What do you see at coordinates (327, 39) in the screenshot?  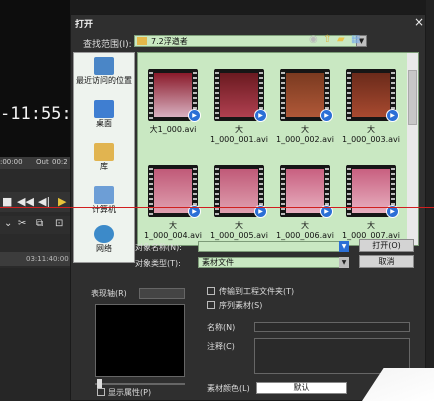 I see `up-folder-icon: ⇧` at bounding box center [327, 39].